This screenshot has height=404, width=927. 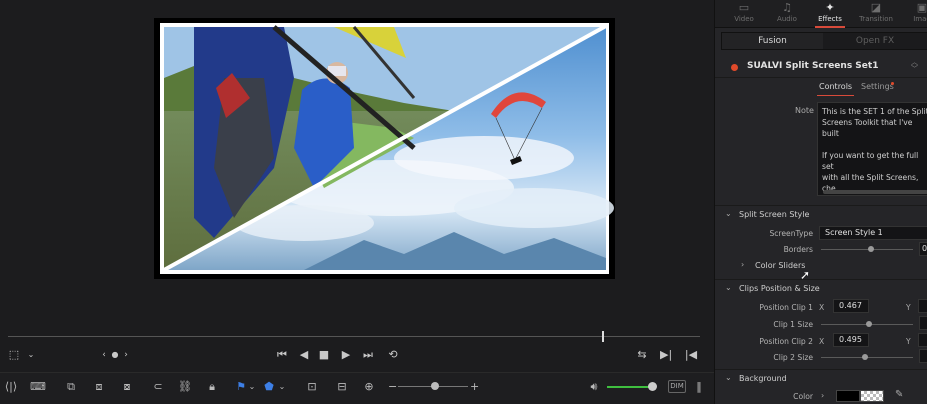 What do you see at coordinates (923, 356) in the screenshot?
I see `clip2-size-field` at bounding box center [923, 356].